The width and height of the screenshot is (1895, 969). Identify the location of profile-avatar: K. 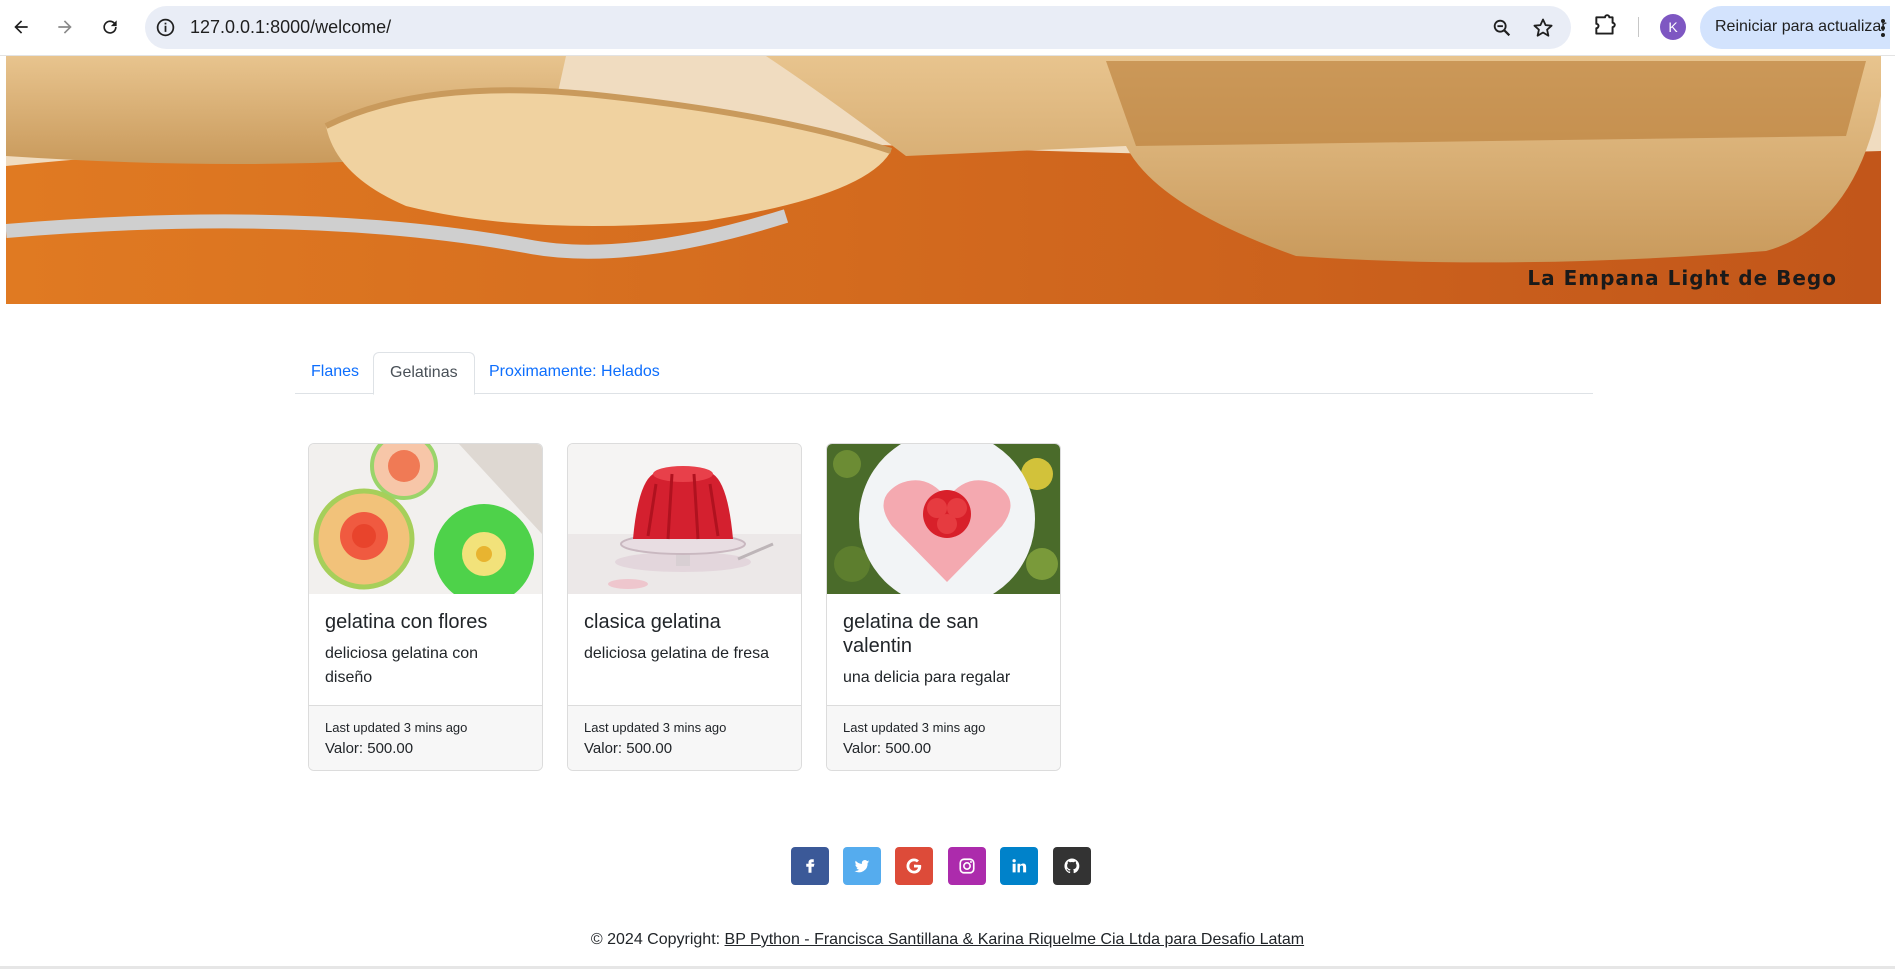
(1673, 27).